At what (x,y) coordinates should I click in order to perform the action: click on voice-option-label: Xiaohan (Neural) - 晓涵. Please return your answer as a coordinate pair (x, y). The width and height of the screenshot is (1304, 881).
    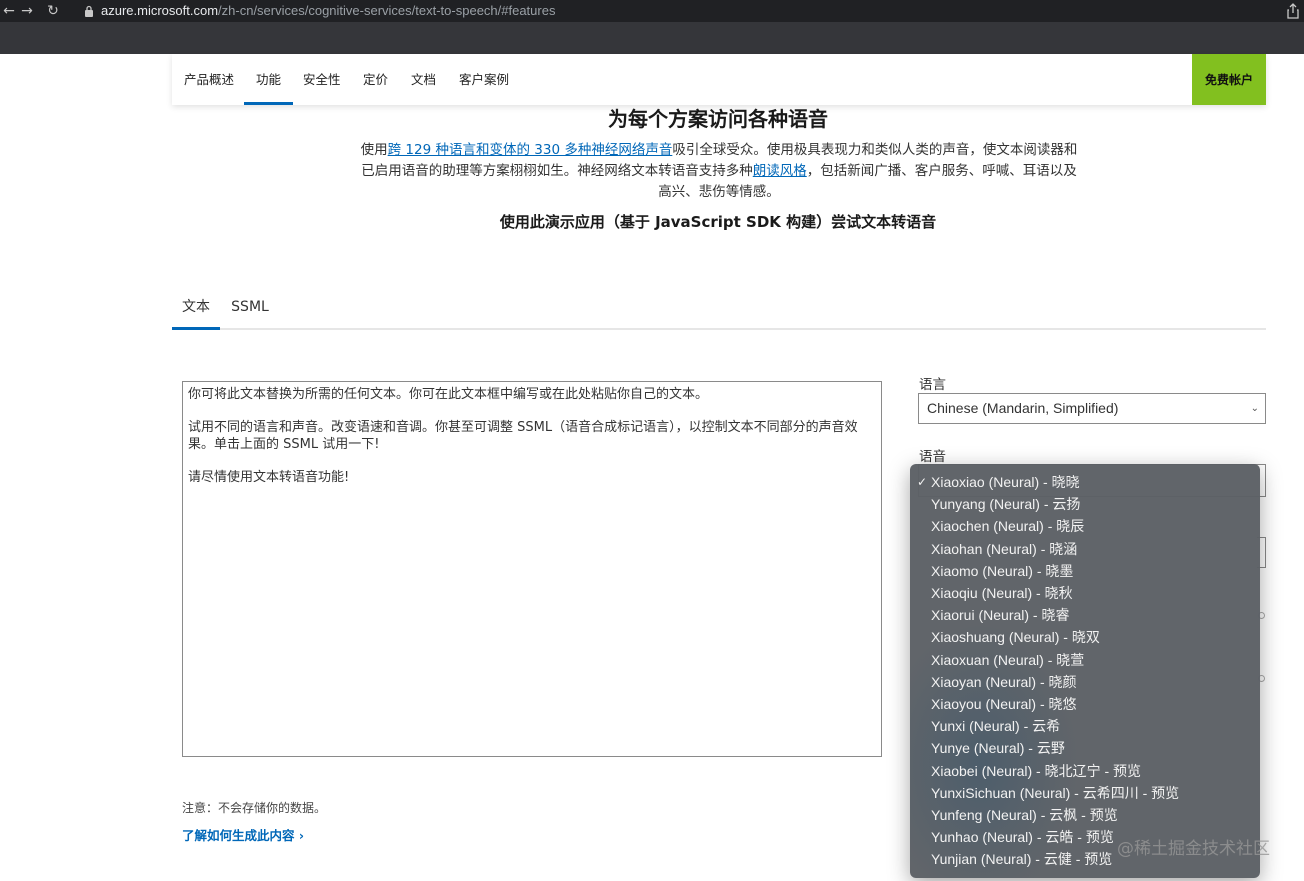
    Looking at the image, I should click on (1004, 548).